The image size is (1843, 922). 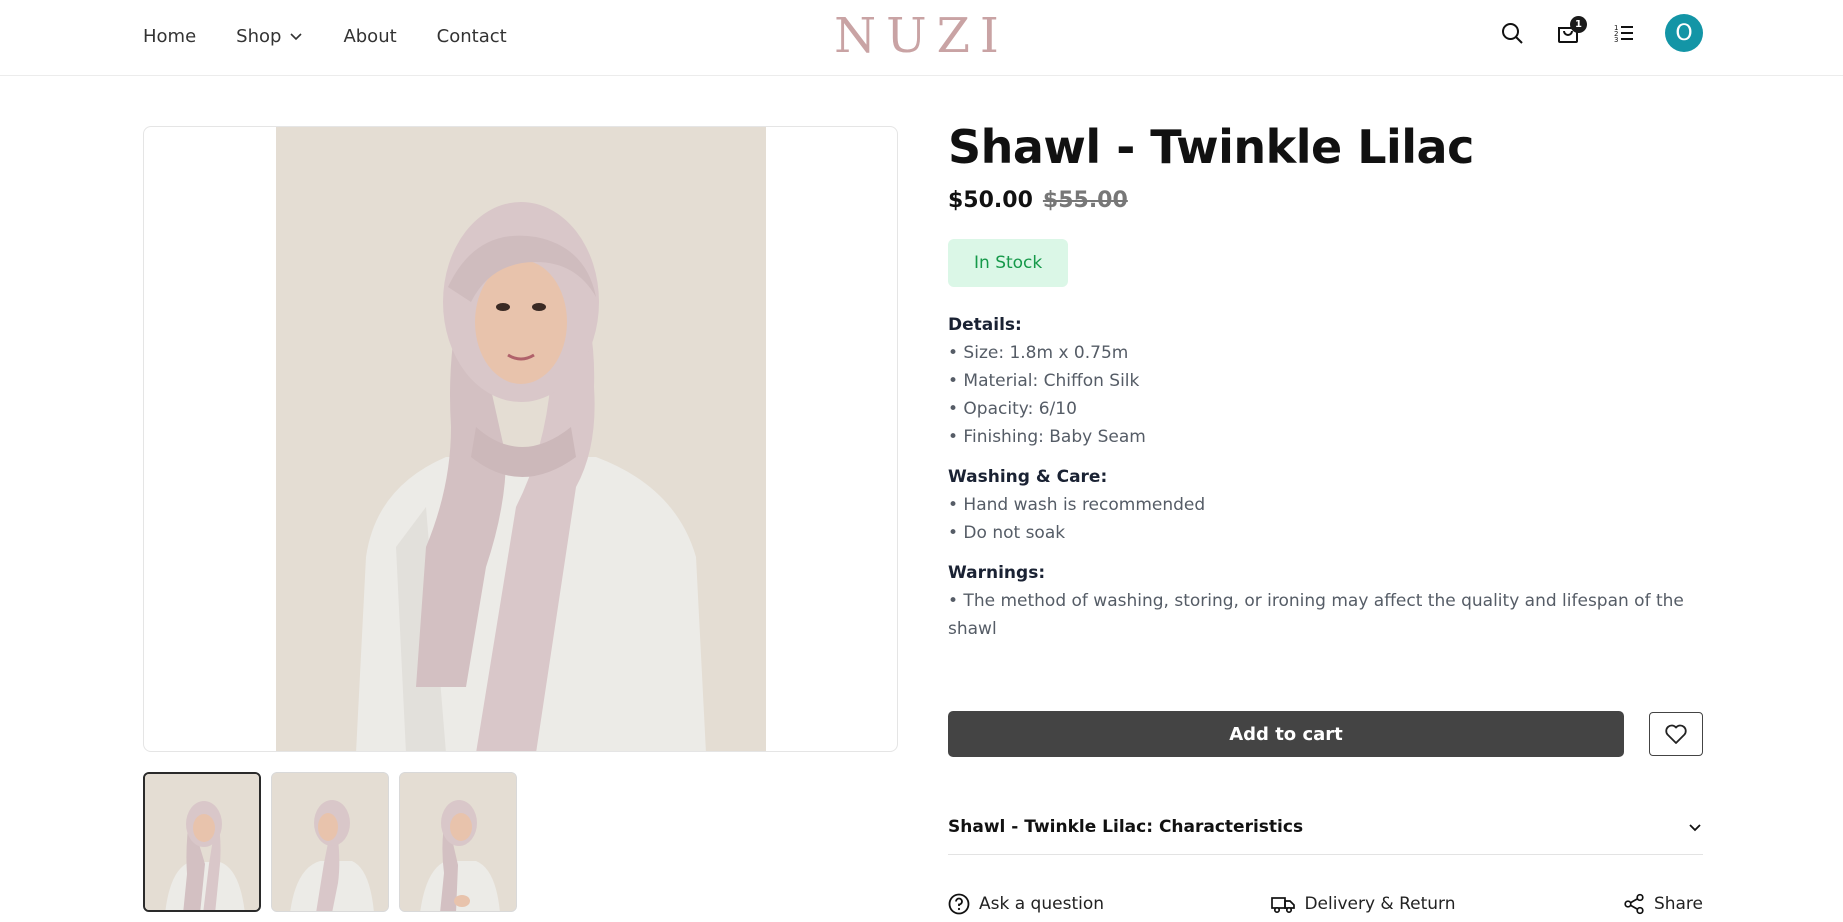 What do you see at coordinates (472, 36) in the screenshot?
I see `nav-contact: Contact` at bounding box center [472, 36].